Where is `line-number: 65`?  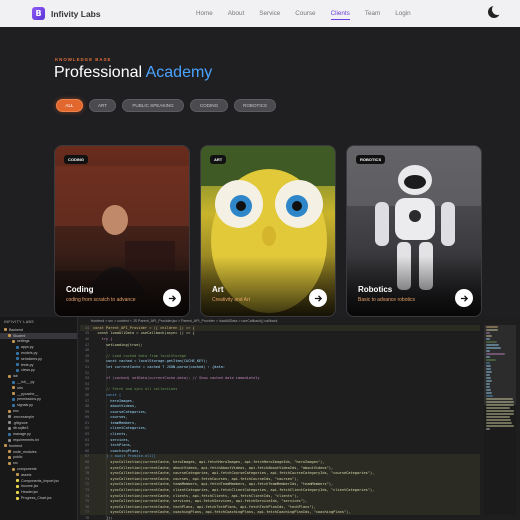
line-number: 65 is located at coordinates (87, 445).